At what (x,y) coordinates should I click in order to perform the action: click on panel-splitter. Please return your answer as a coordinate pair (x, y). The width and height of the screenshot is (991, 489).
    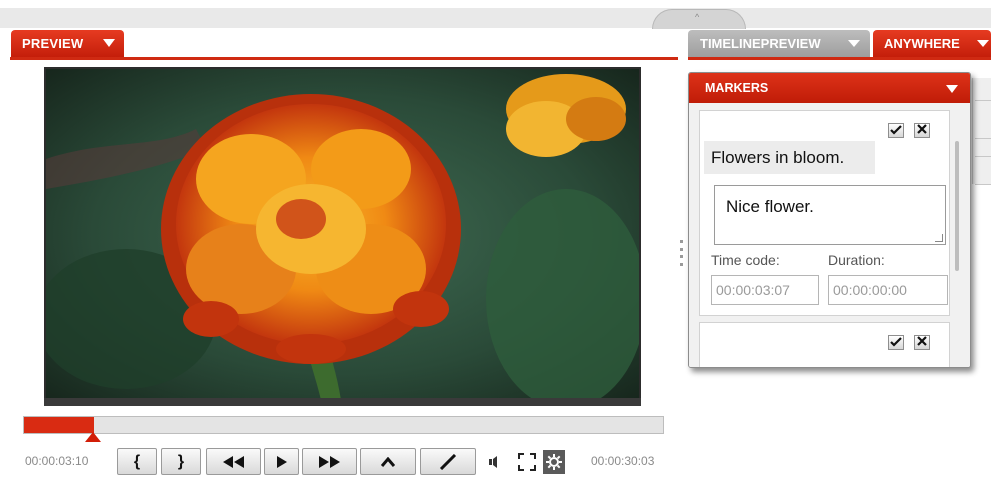
    Looking at the image, I should click on (682, 253).